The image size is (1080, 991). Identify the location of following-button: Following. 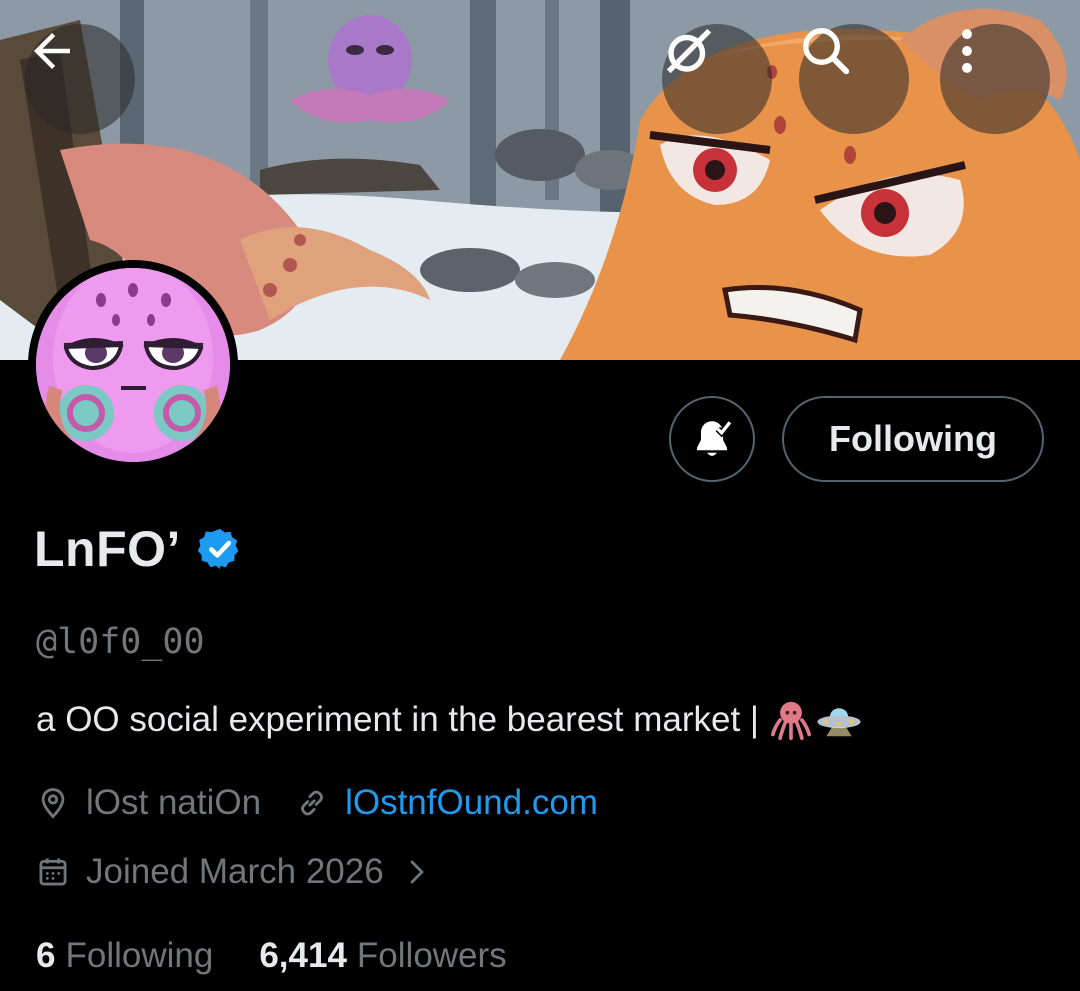
(913, 439).